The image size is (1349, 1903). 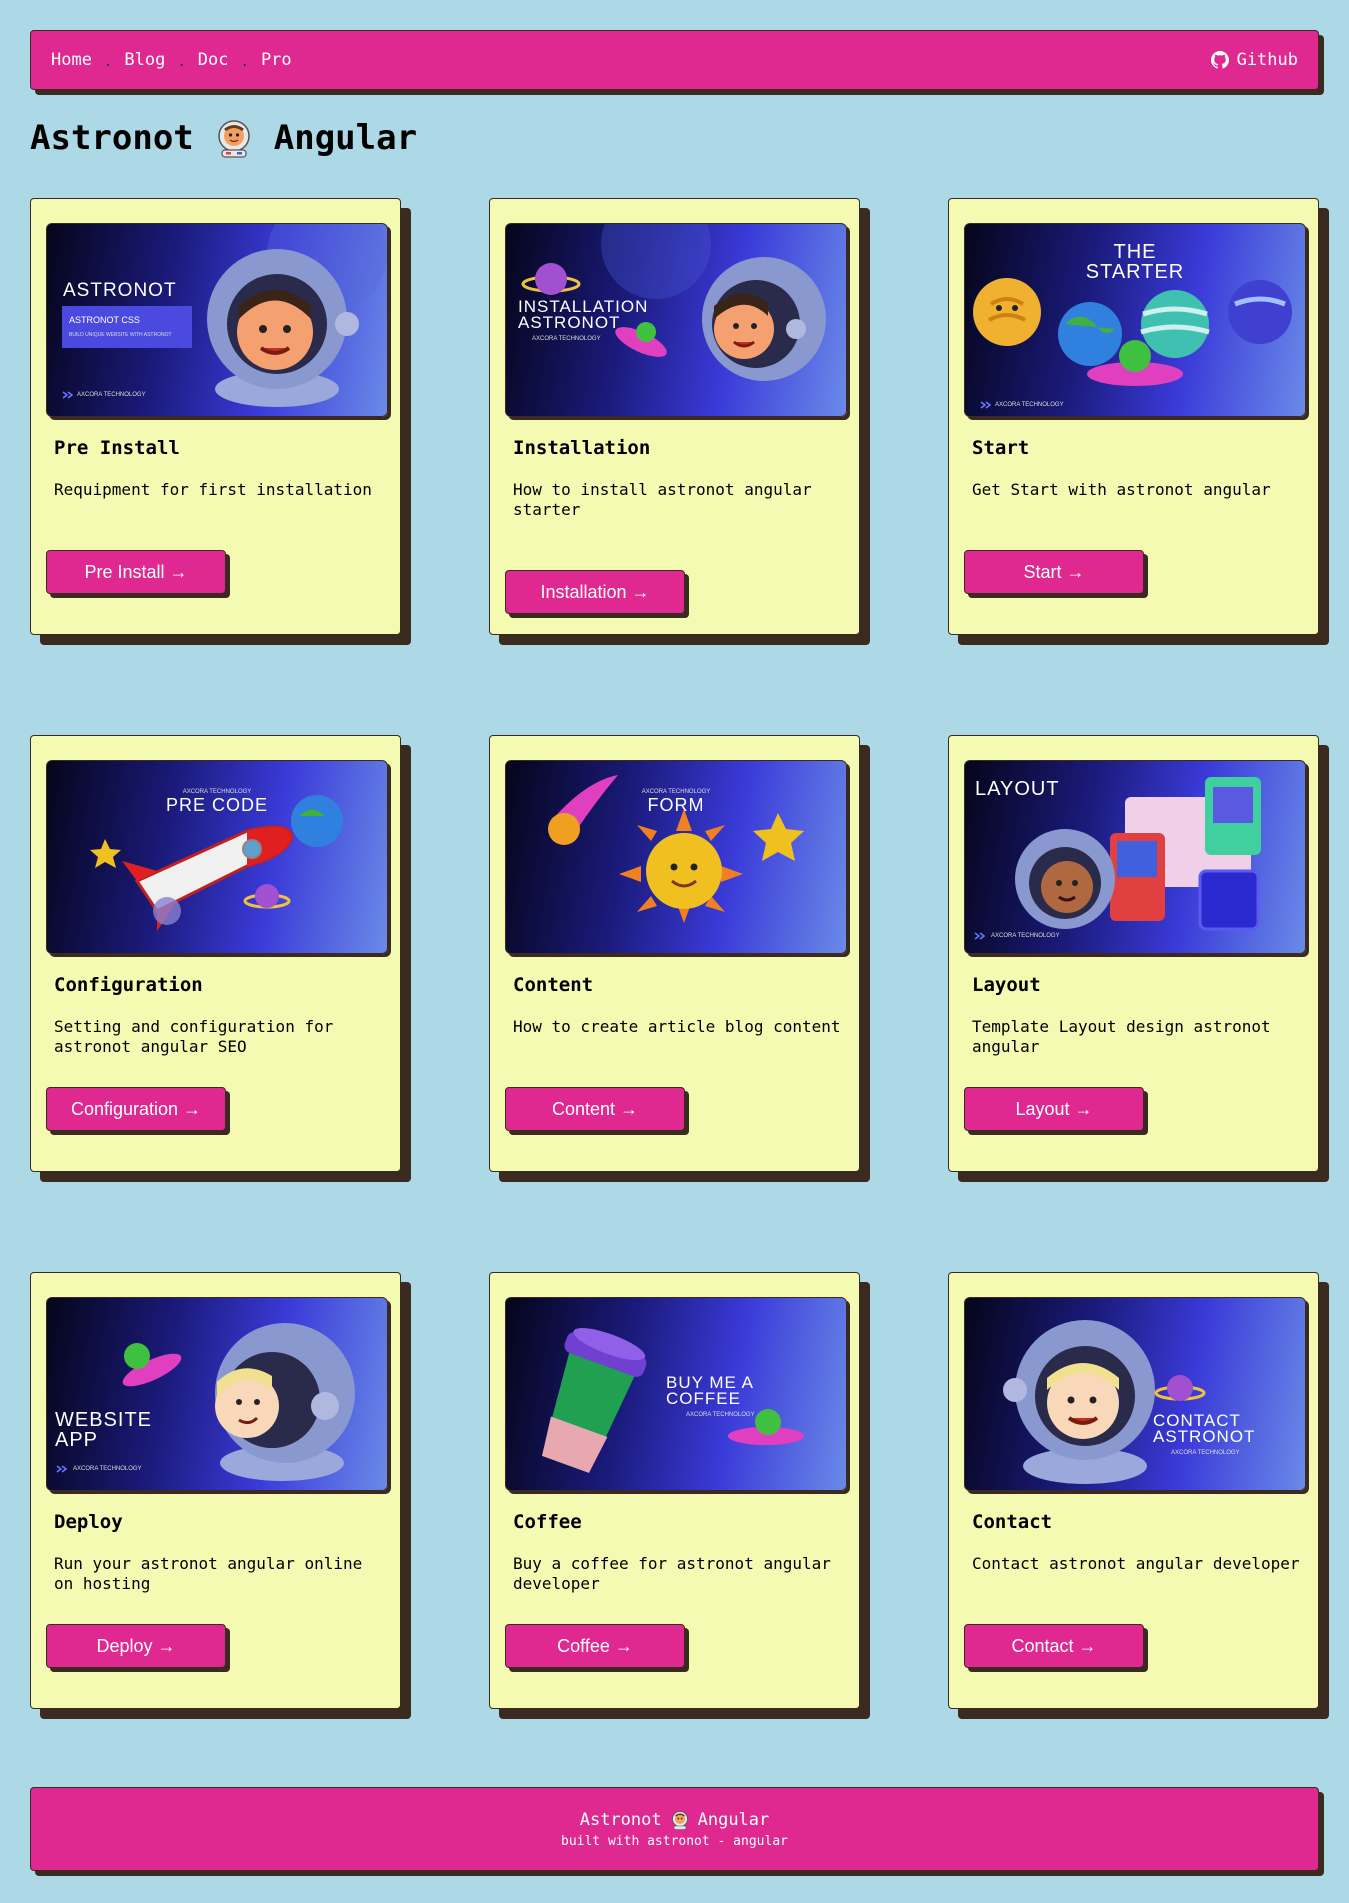 I want to click on footer-title-right: Angular, so click(x=733, y=1819).